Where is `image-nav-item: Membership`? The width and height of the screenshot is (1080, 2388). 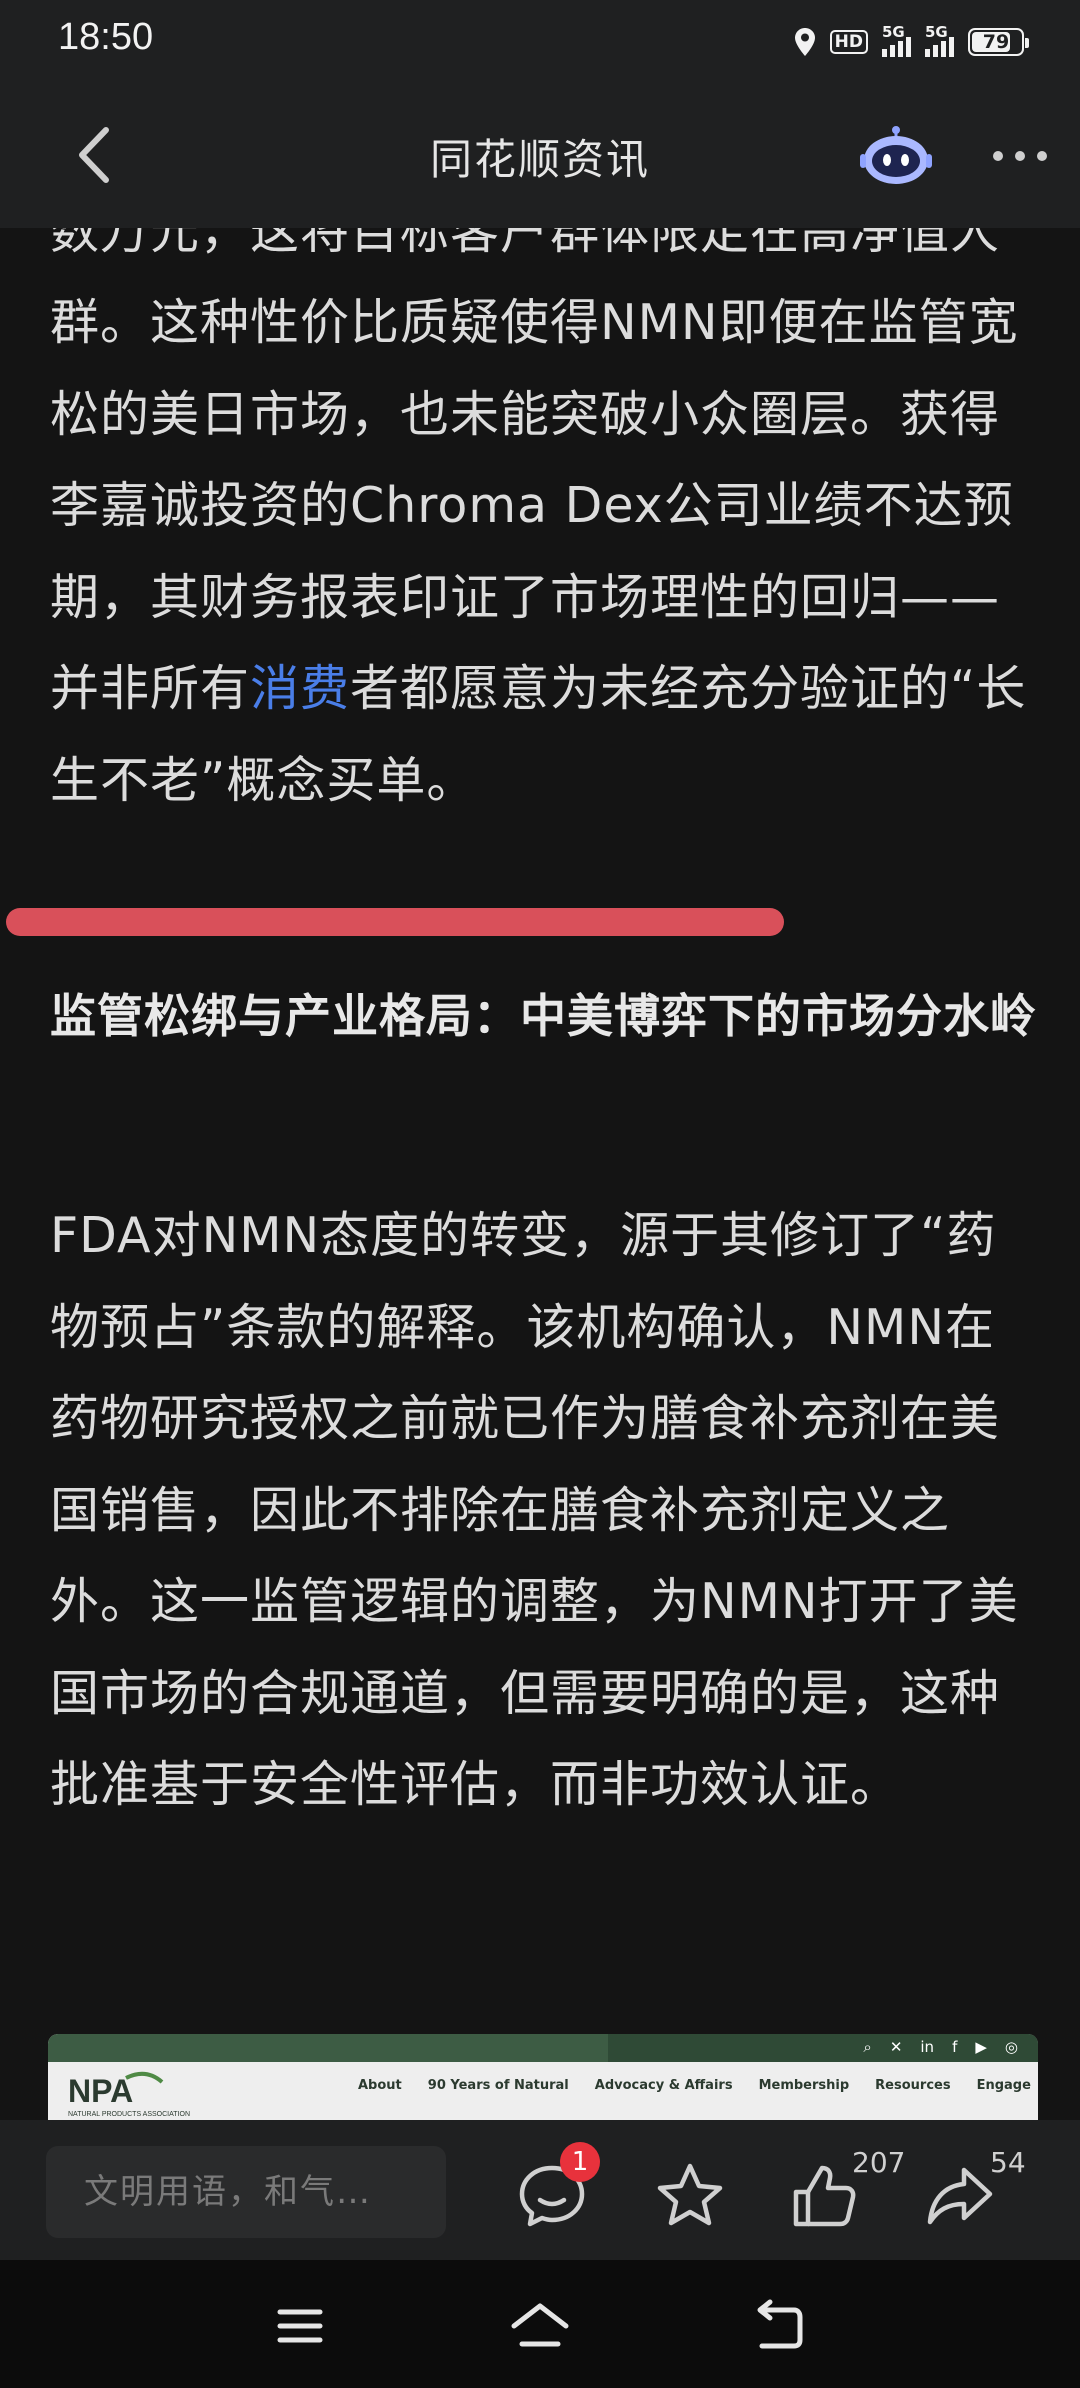
image-nav-item: Membership is located at coordinates (804, 2085).